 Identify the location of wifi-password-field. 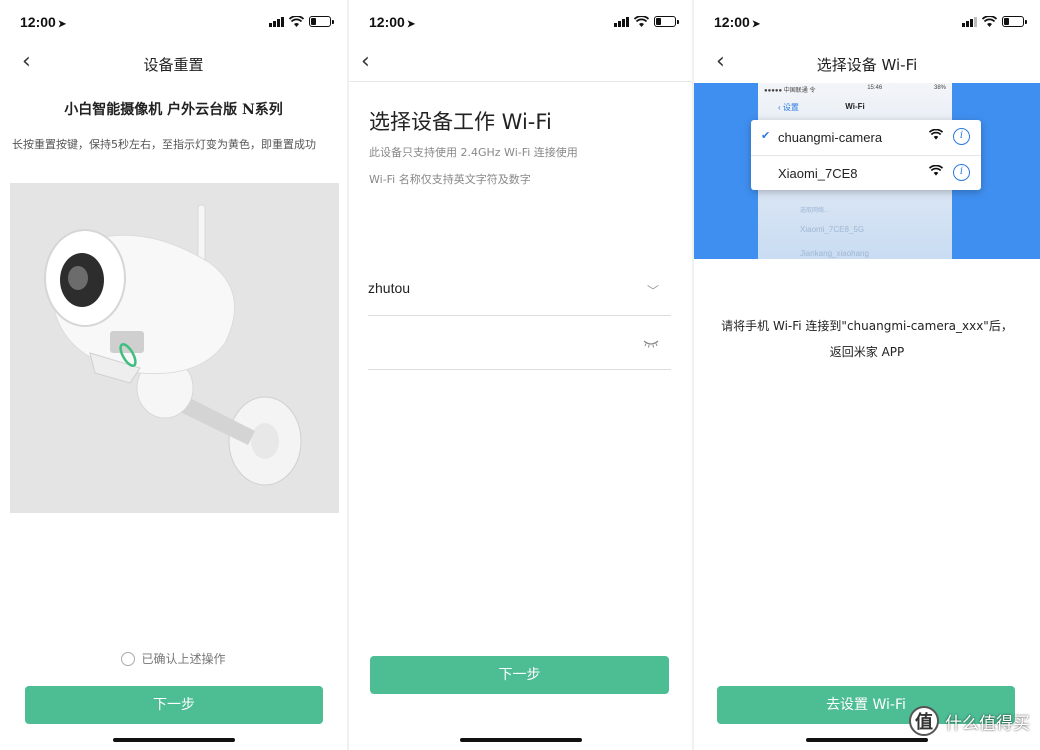
(519, 344).